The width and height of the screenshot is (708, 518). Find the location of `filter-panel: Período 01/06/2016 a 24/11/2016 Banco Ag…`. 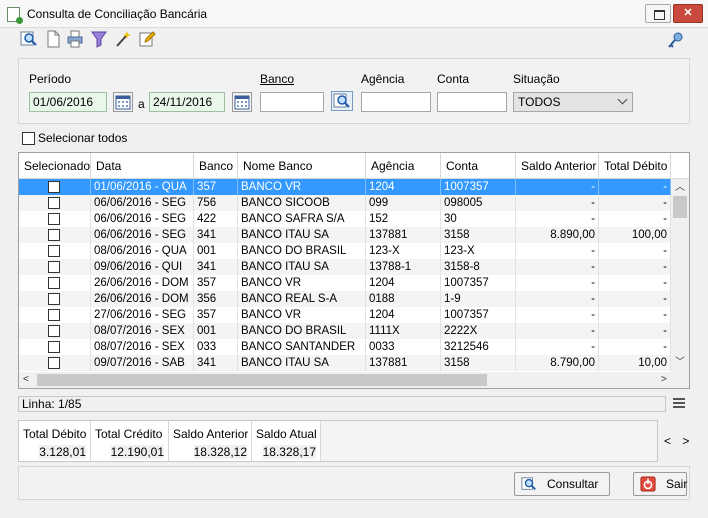

filter-panel: Período 01/06/2016 a 24/11/2016 Banco Ag… is located at coordinates (354, 91).